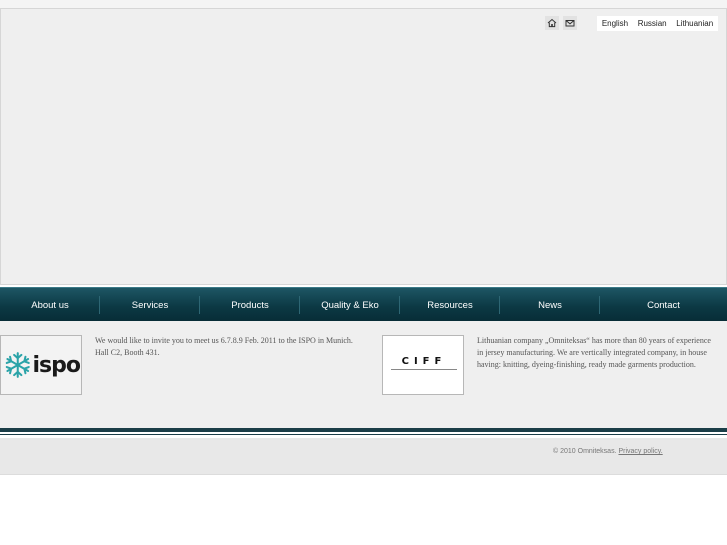 This screenshot has width=727, height=545. I want to click on ciff-logo: CIFF, so click(423, 365).